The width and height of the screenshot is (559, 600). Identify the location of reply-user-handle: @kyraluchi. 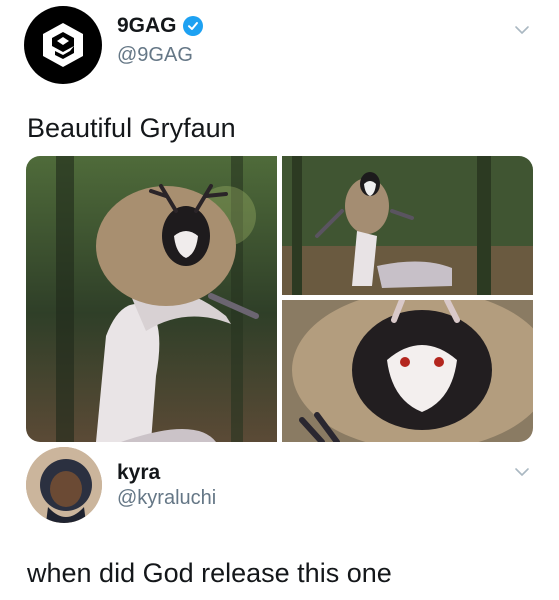
(166, 498).